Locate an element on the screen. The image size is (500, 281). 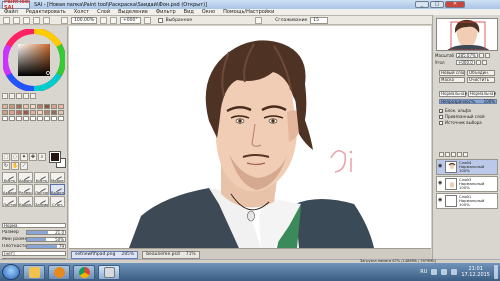
layer-opacity-slider: Непрозрачность 100% is located at coordinates (468, 101).